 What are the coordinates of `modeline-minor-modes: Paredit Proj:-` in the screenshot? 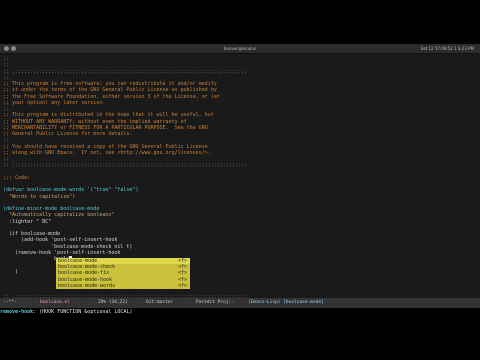 It's located at (215, 302).